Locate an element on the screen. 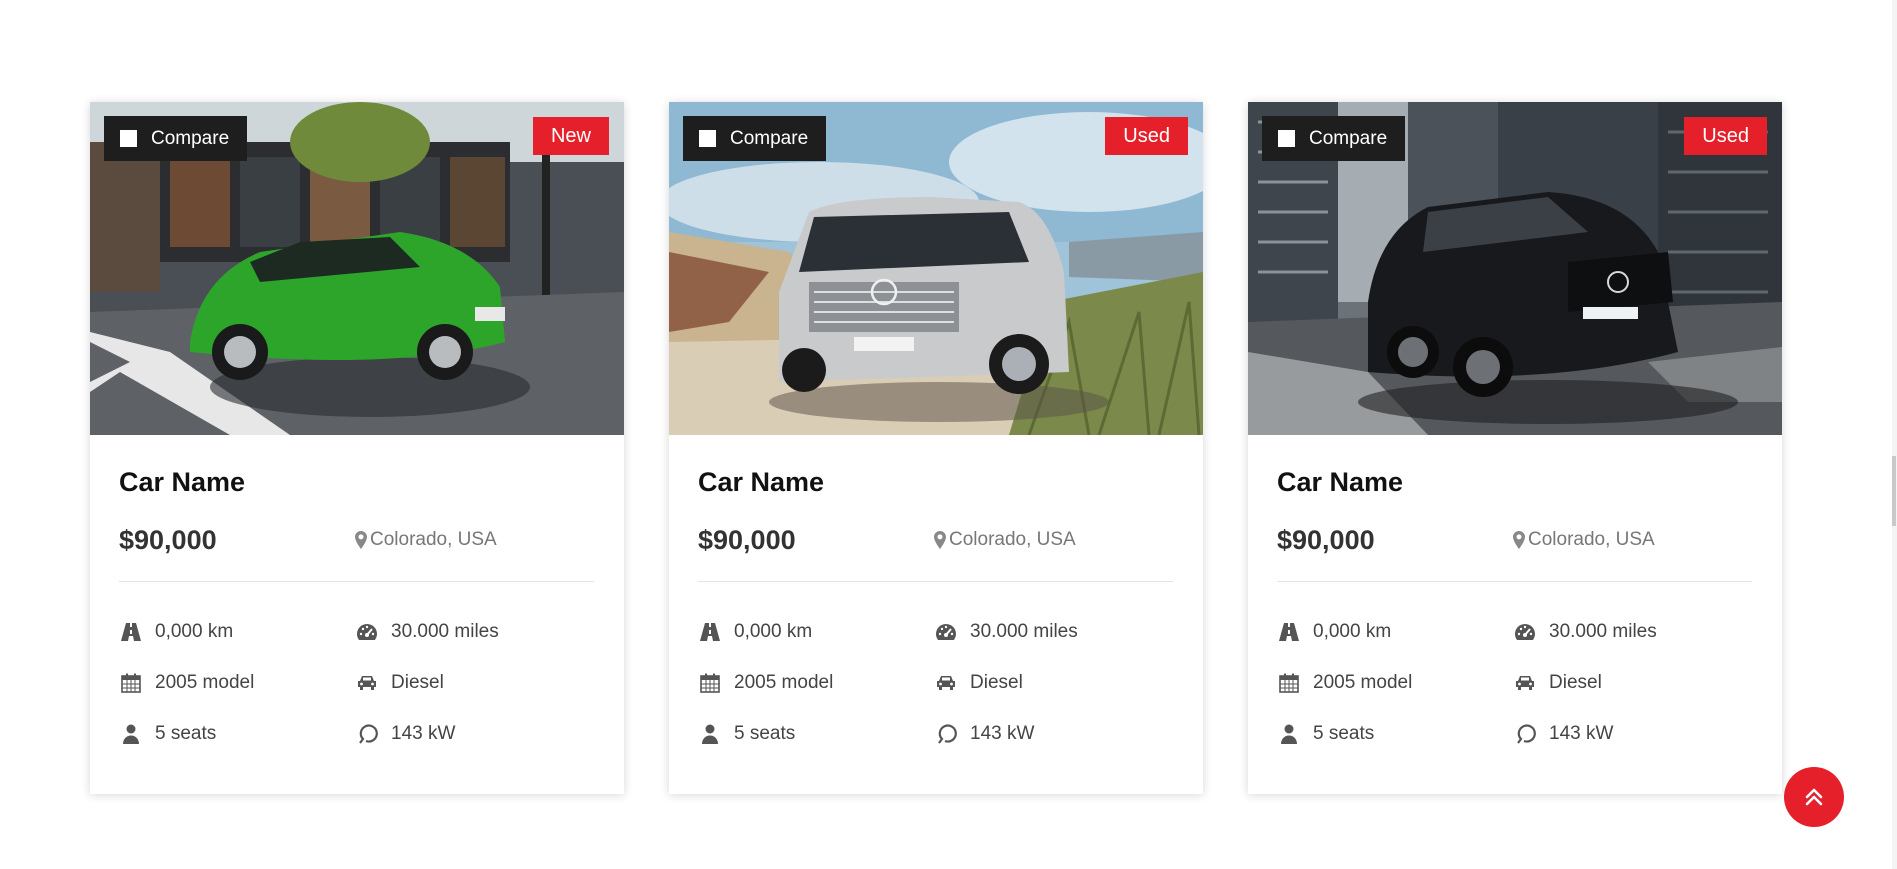 The width and height of the screenshot is (1897, 869). condition-badge: New is located at coordinates (570, 136).